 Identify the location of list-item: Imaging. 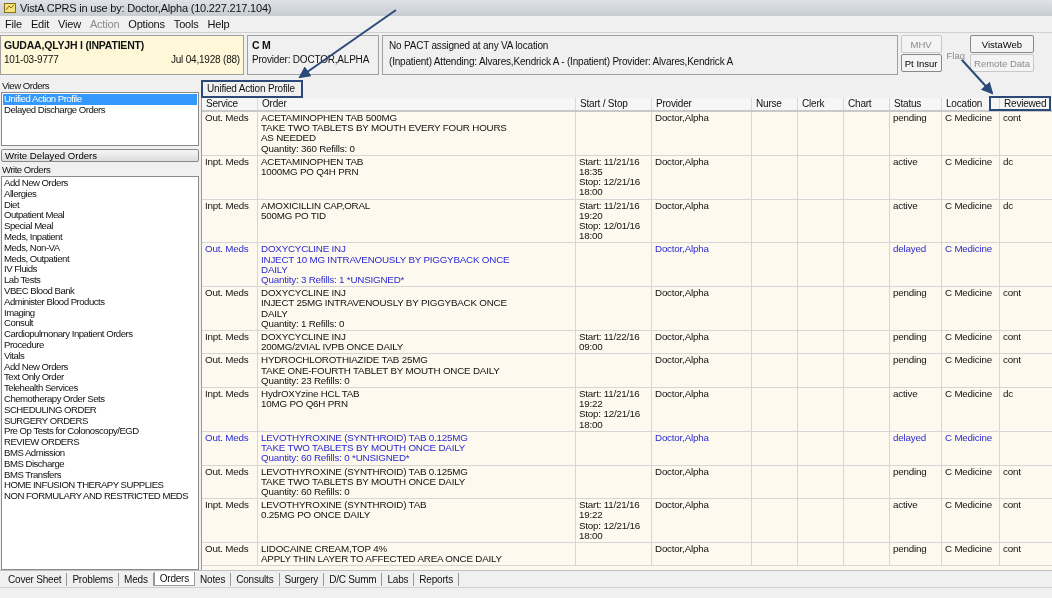
(100, 313).